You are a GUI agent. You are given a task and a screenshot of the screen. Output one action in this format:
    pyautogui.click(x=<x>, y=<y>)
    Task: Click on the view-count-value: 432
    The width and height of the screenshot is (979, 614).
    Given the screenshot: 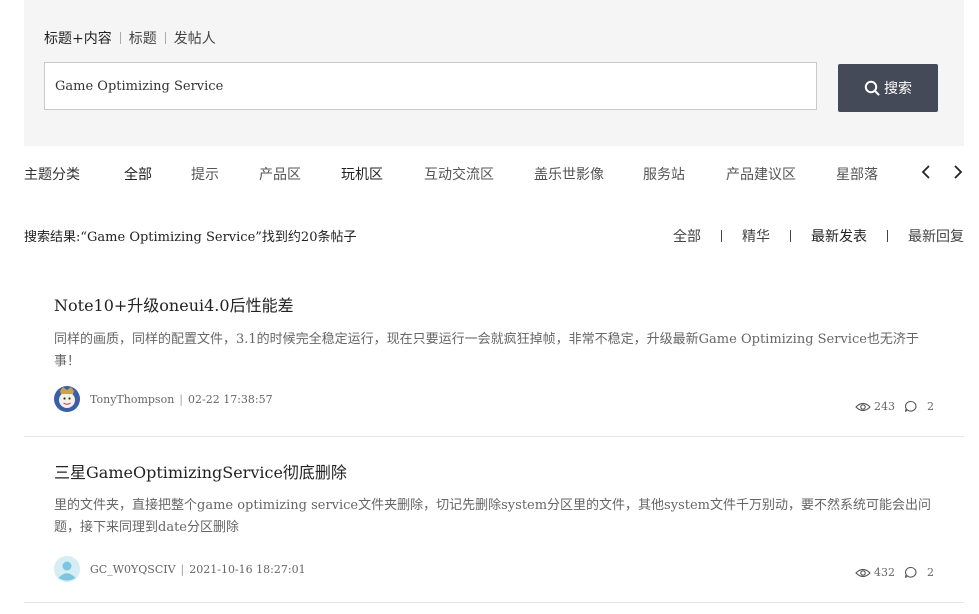 What is the action you would take?
    pyautogui.click(x=884, y=572)
    